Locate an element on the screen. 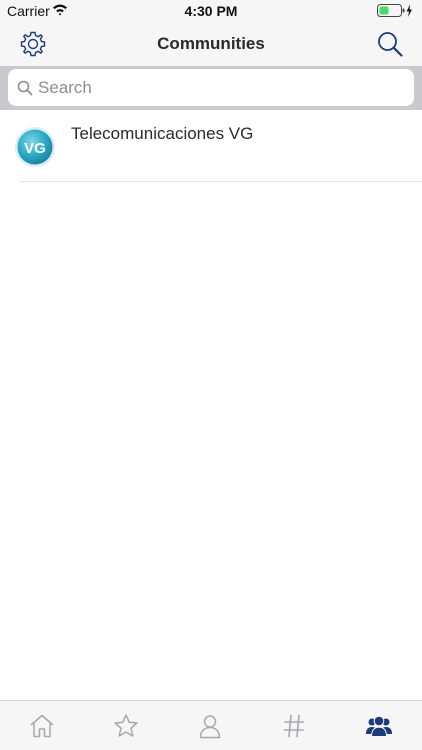  tab-favorites is located at coordinates (126, 726).